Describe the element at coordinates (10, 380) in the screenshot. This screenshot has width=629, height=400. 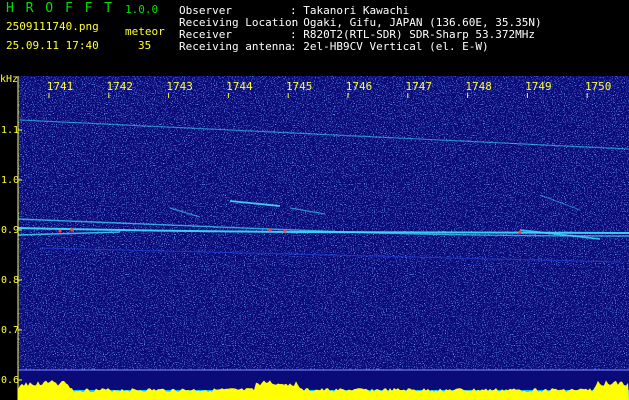
I see `freq-tick-label: 0.6` at that location.